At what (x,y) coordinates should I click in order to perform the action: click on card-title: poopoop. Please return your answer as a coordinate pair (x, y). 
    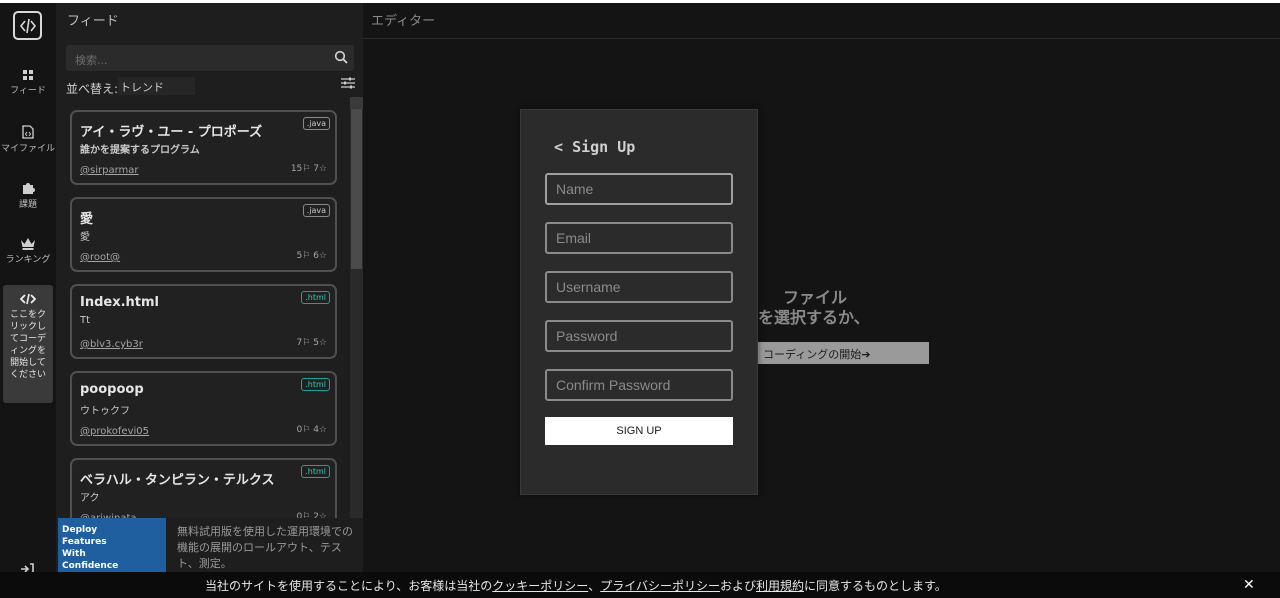
    Looking at the image, I should click on (112, 389).